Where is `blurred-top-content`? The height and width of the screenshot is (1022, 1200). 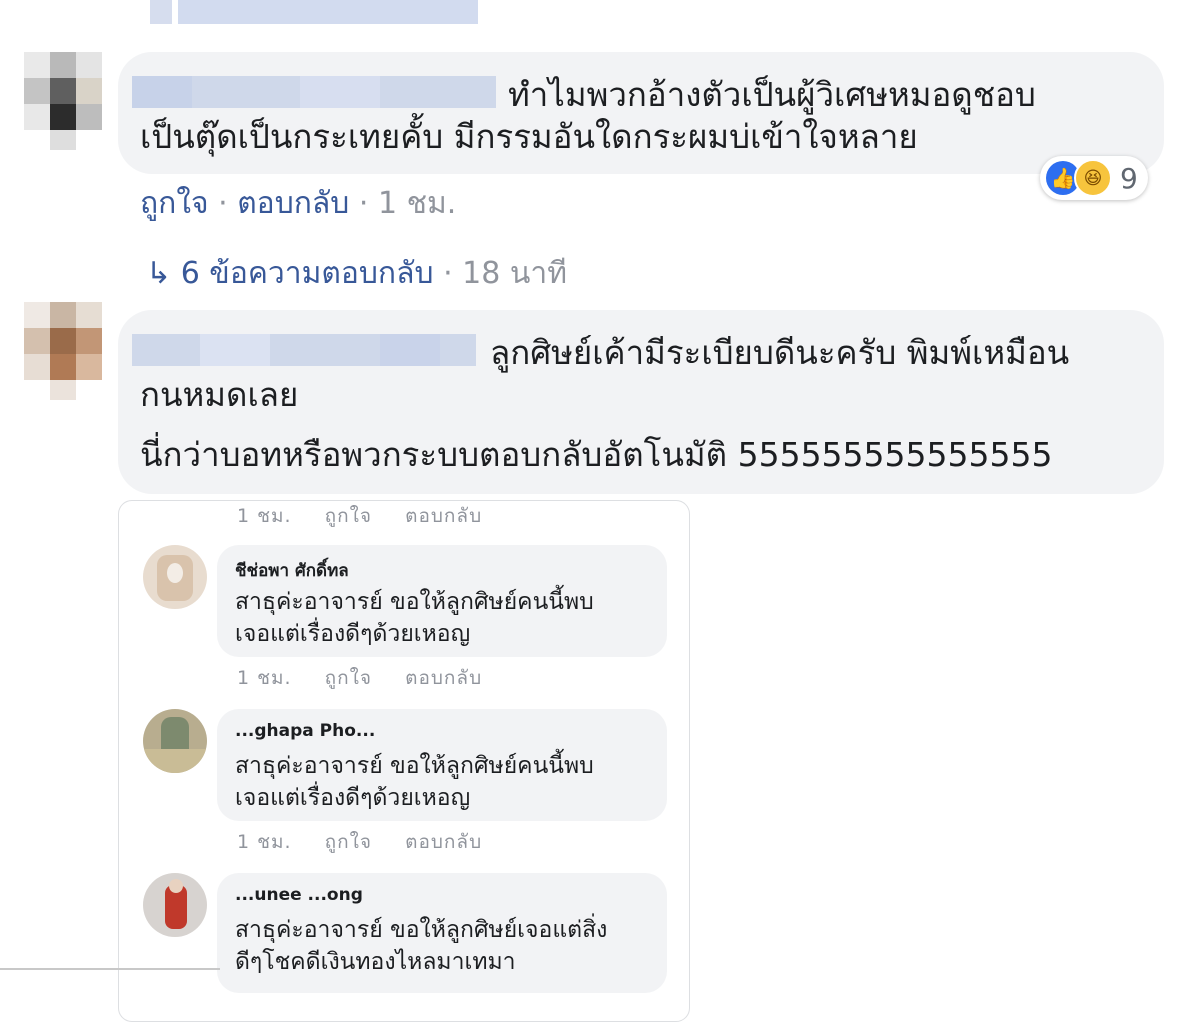 blurred-top-content is located at coordinates (315, 12).